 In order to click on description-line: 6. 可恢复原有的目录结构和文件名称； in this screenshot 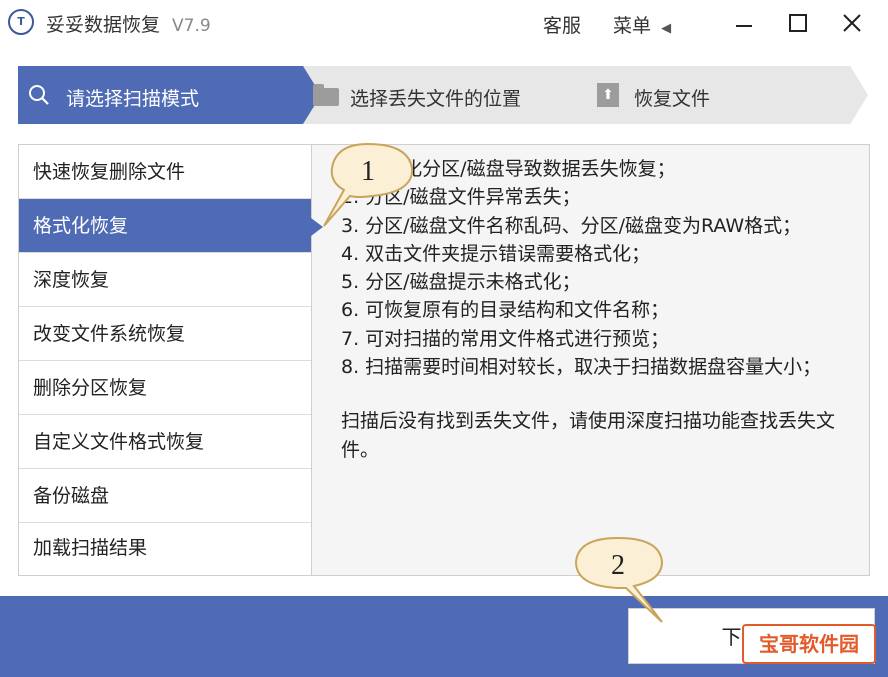, I will do `click(505, 310)`.